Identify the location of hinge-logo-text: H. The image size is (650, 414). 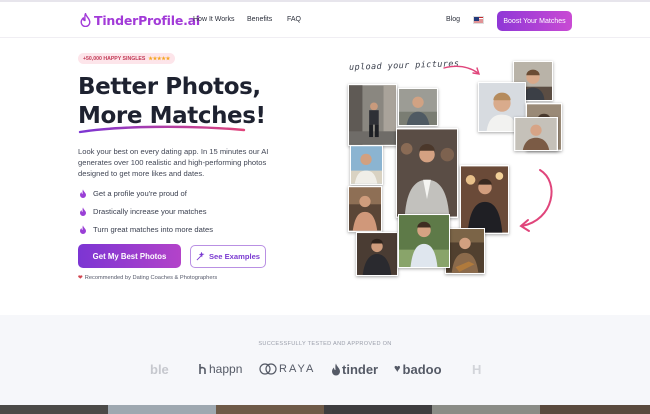
(477, 369).